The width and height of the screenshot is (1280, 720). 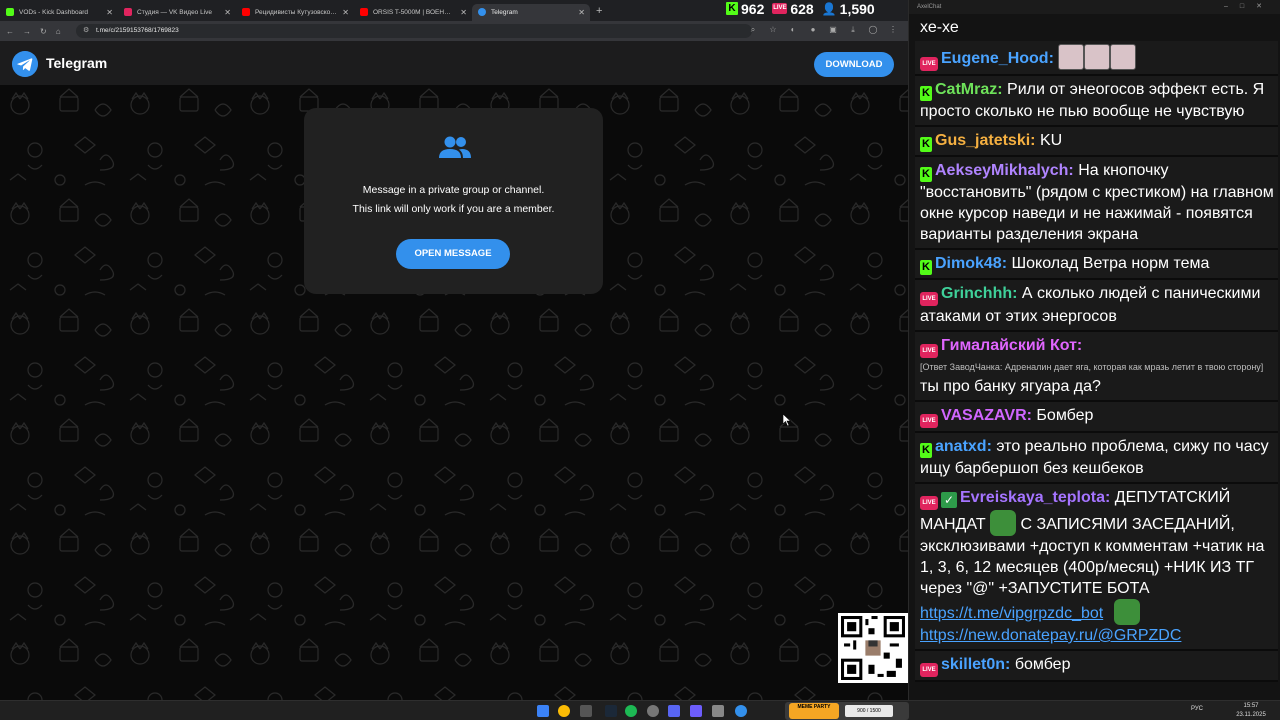 What do you see at coordinates (1251, 706) in the screenshot?
I see `clock-time: 15:57` at bounding box center [1251, 706].